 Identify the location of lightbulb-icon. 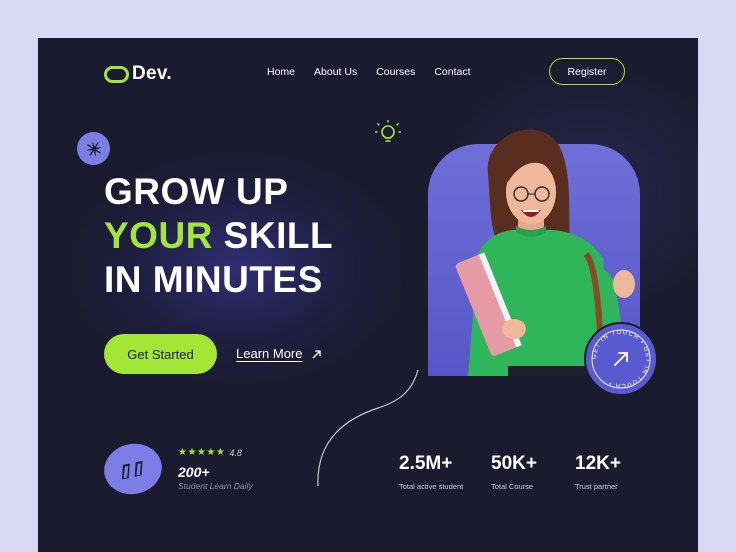
(388, 131).